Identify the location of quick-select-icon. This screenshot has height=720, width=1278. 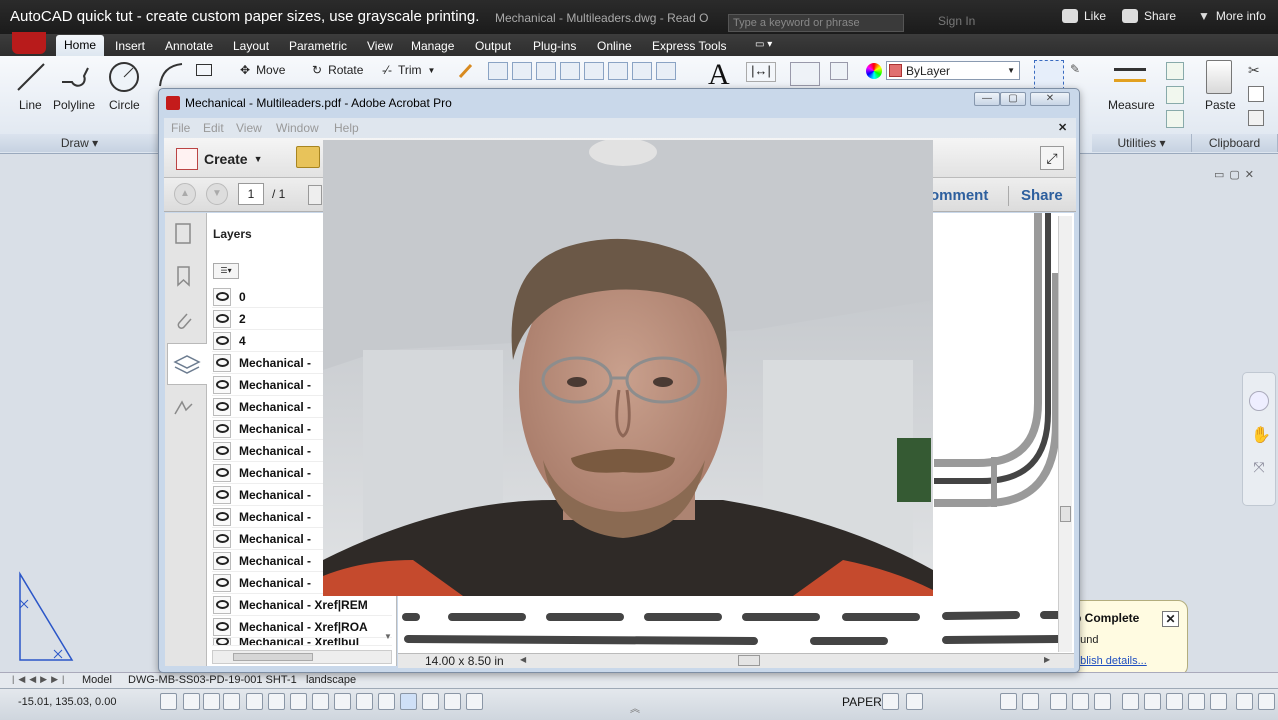
(1049, 75).